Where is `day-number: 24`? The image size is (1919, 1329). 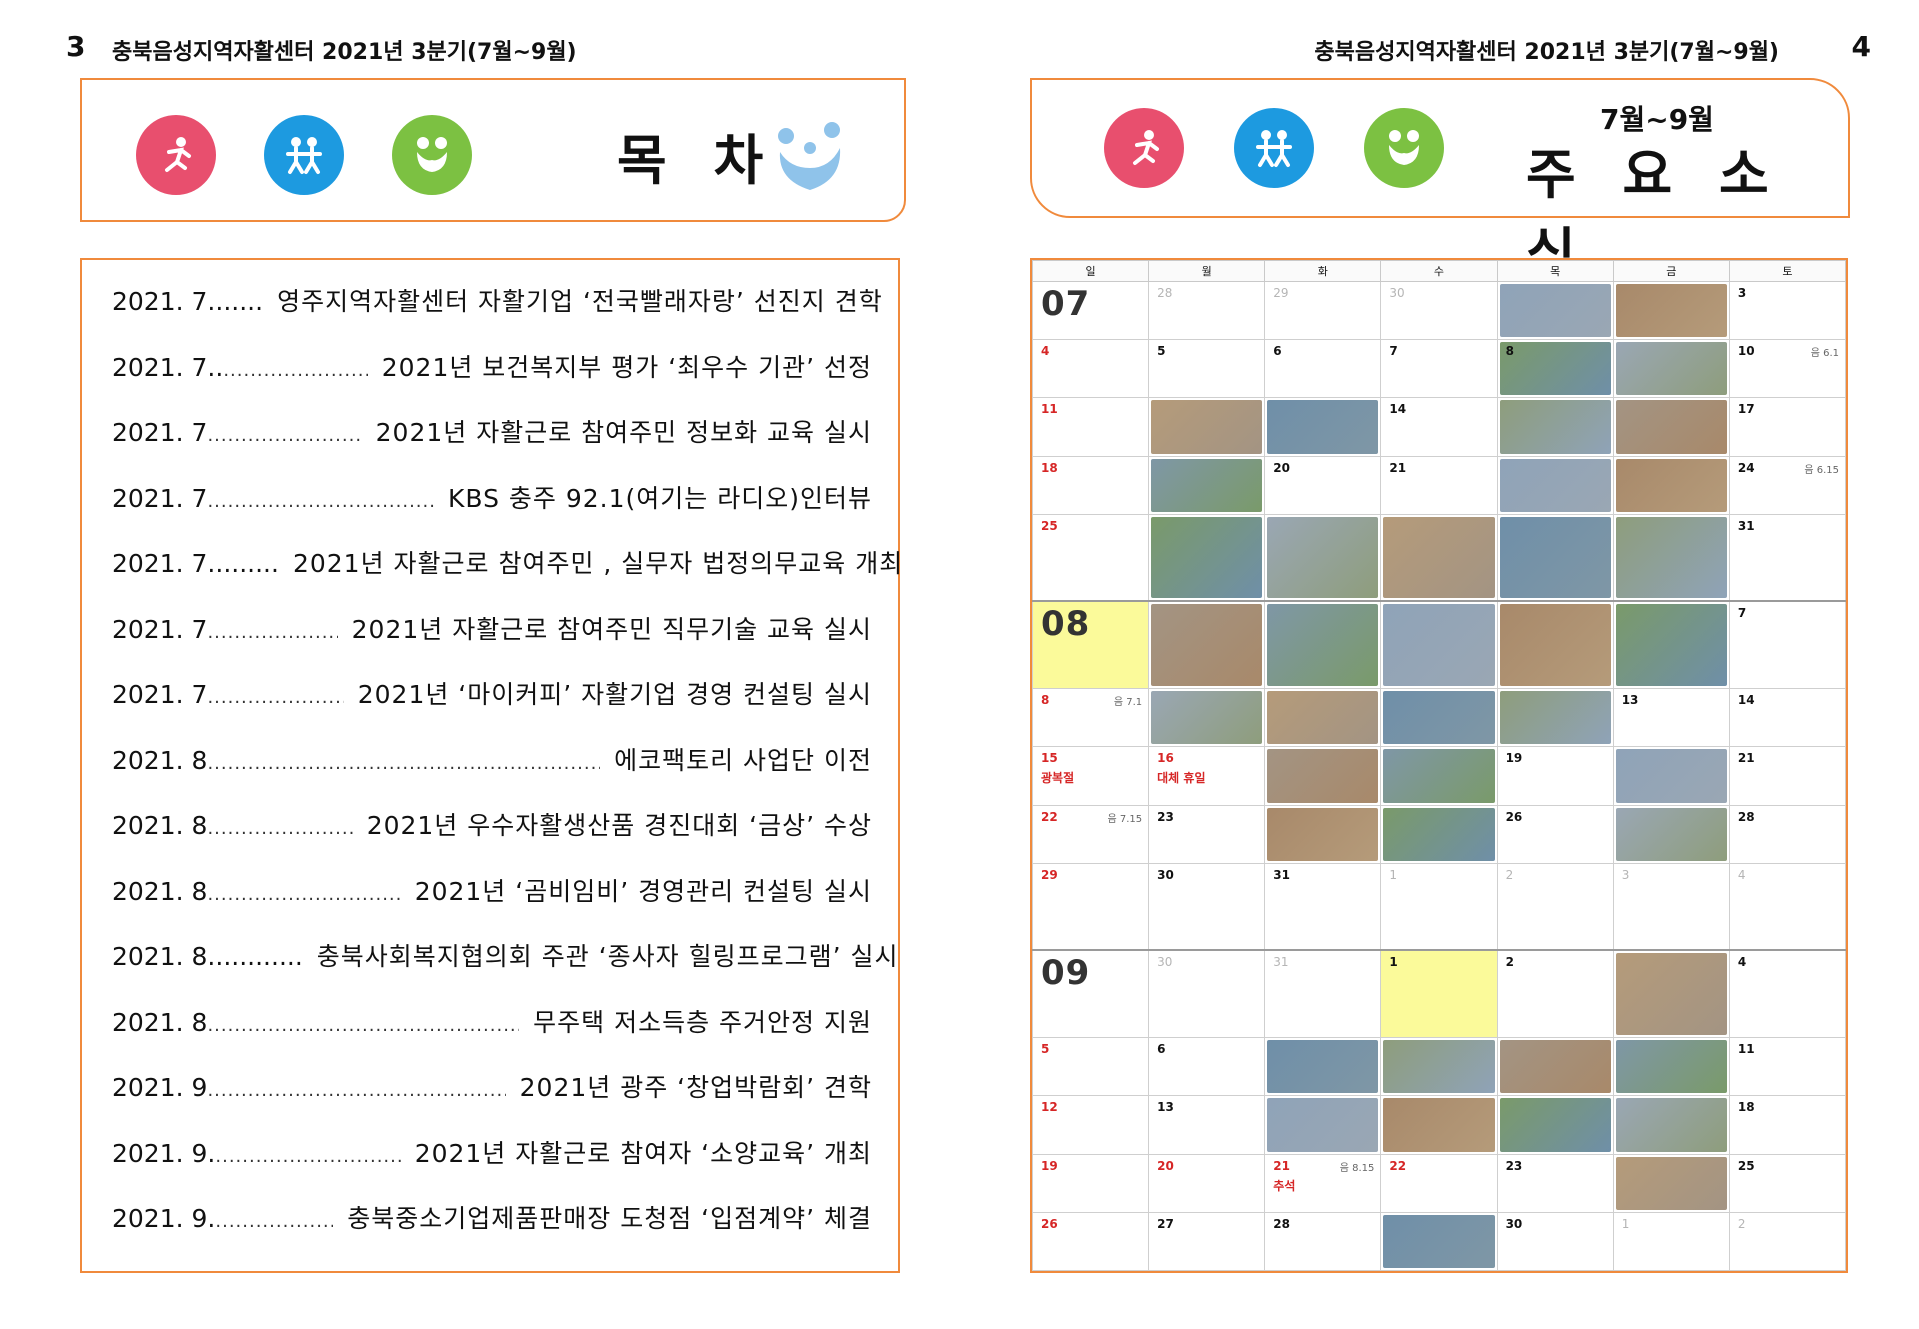 day-number: 24 is located at coordinates (1746, 467).